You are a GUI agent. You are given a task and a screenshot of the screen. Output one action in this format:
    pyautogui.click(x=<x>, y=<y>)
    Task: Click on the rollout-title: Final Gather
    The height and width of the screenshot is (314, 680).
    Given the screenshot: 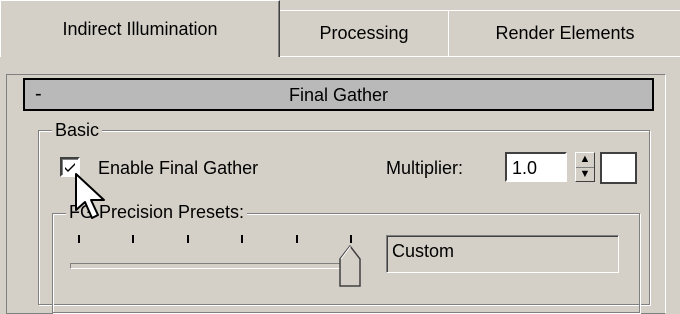 What is the action you would take?
    pyautogui.click(x=338, y=95)
    